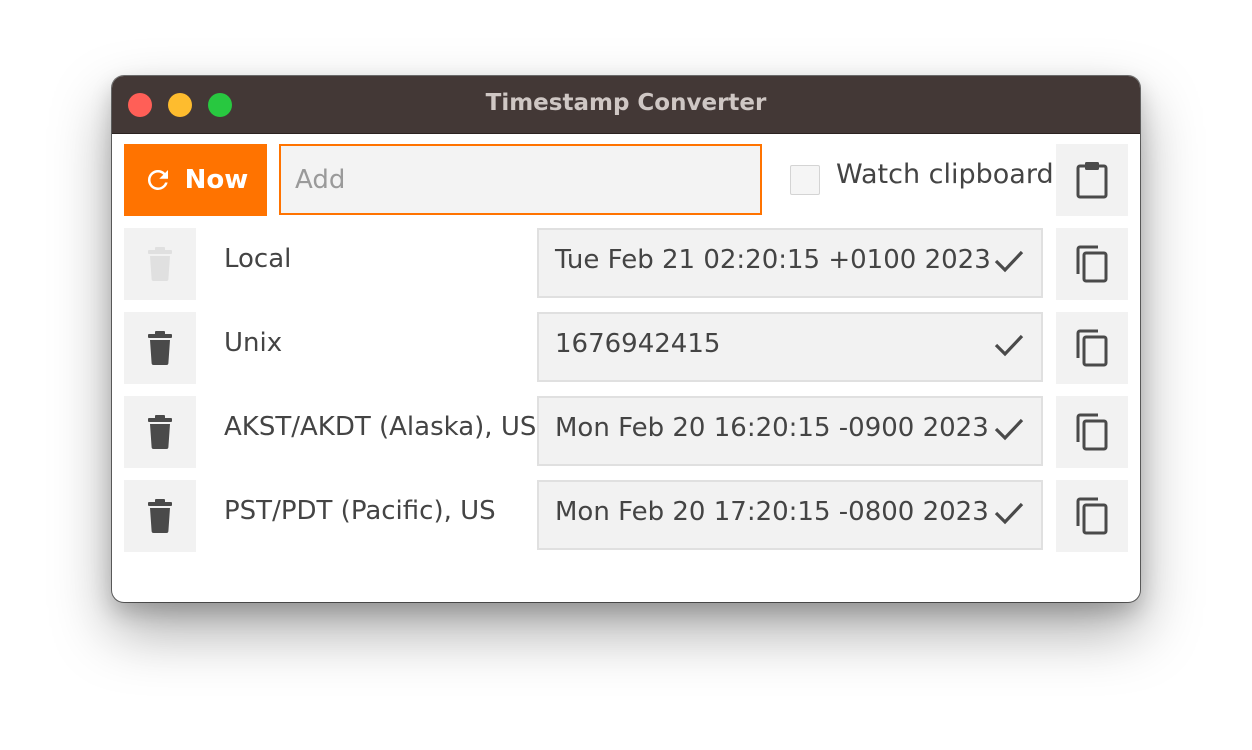 The height and width of the screenshot is (750, 1252). What do you see at coordinates (380, 427) in the screenshot?
I see `row-label: AKST/AKDT (Alaska), US` at bounding box center [380, 427].